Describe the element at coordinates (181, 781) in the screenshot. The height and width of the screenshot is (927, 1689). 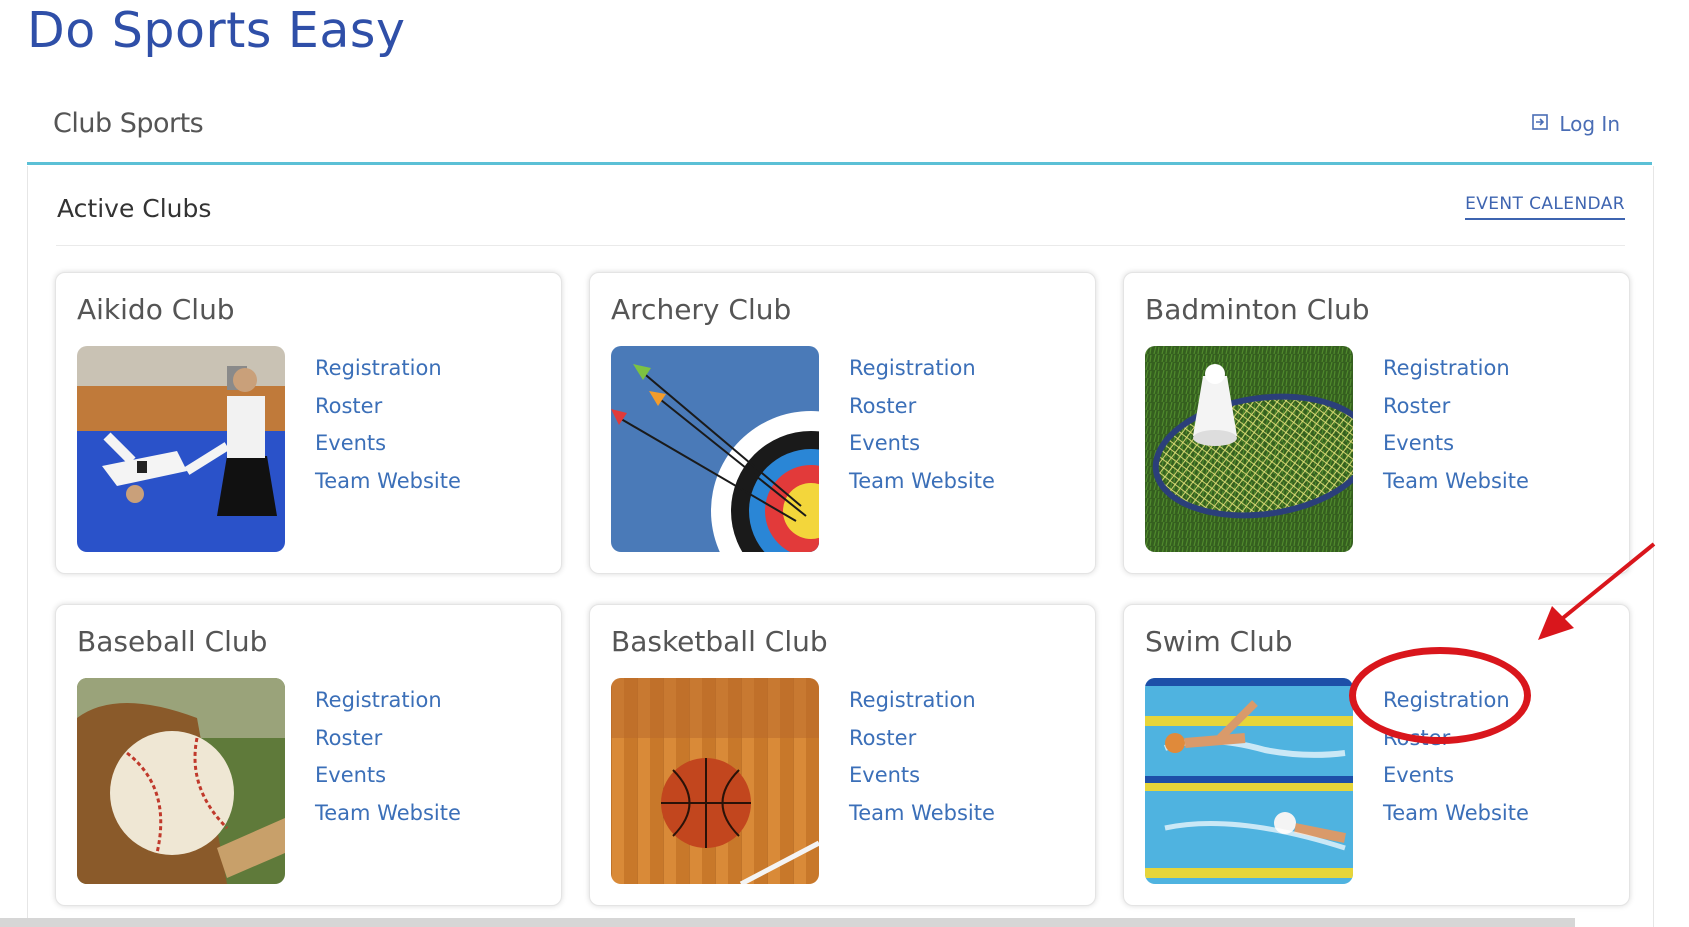
I see `baseball-image` at that location.